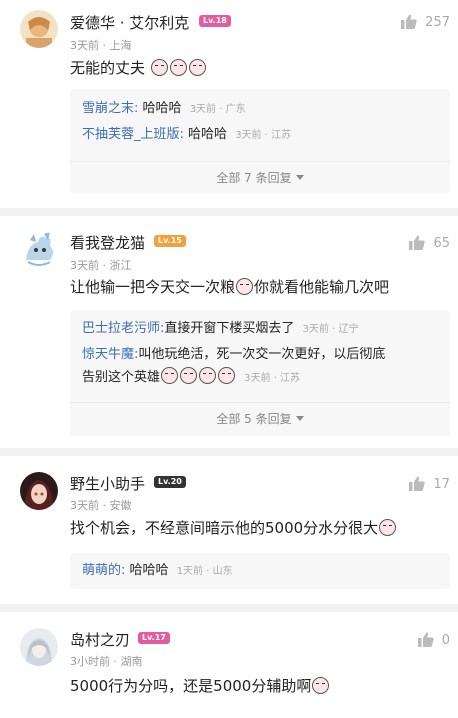  Describe the element at coordinates (121, 377) in the screenshot. I see `reply-text: 告别这个英雄` at that location.